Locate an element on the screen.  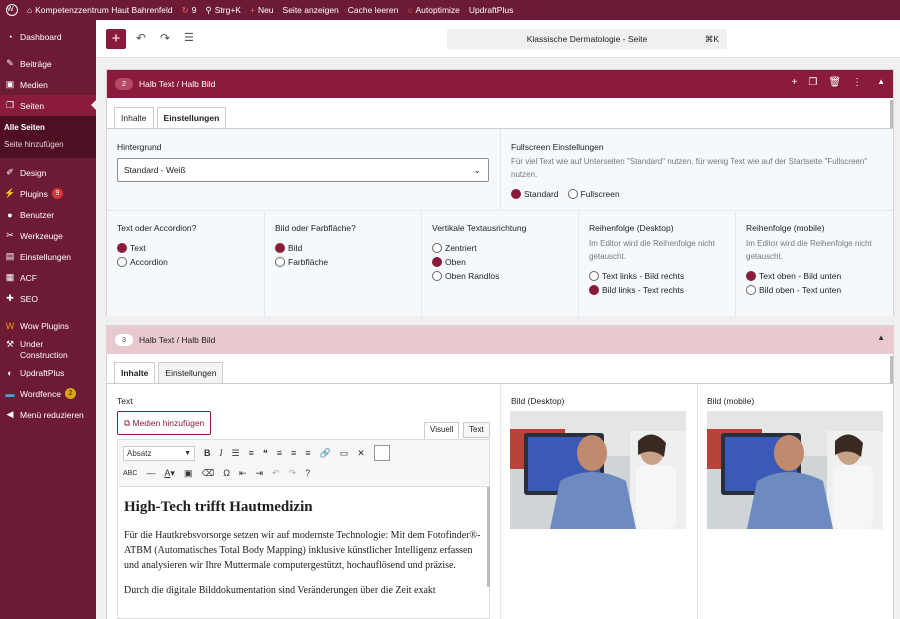
menu-users: ● Benutzer is located at coordinates (48, 214).